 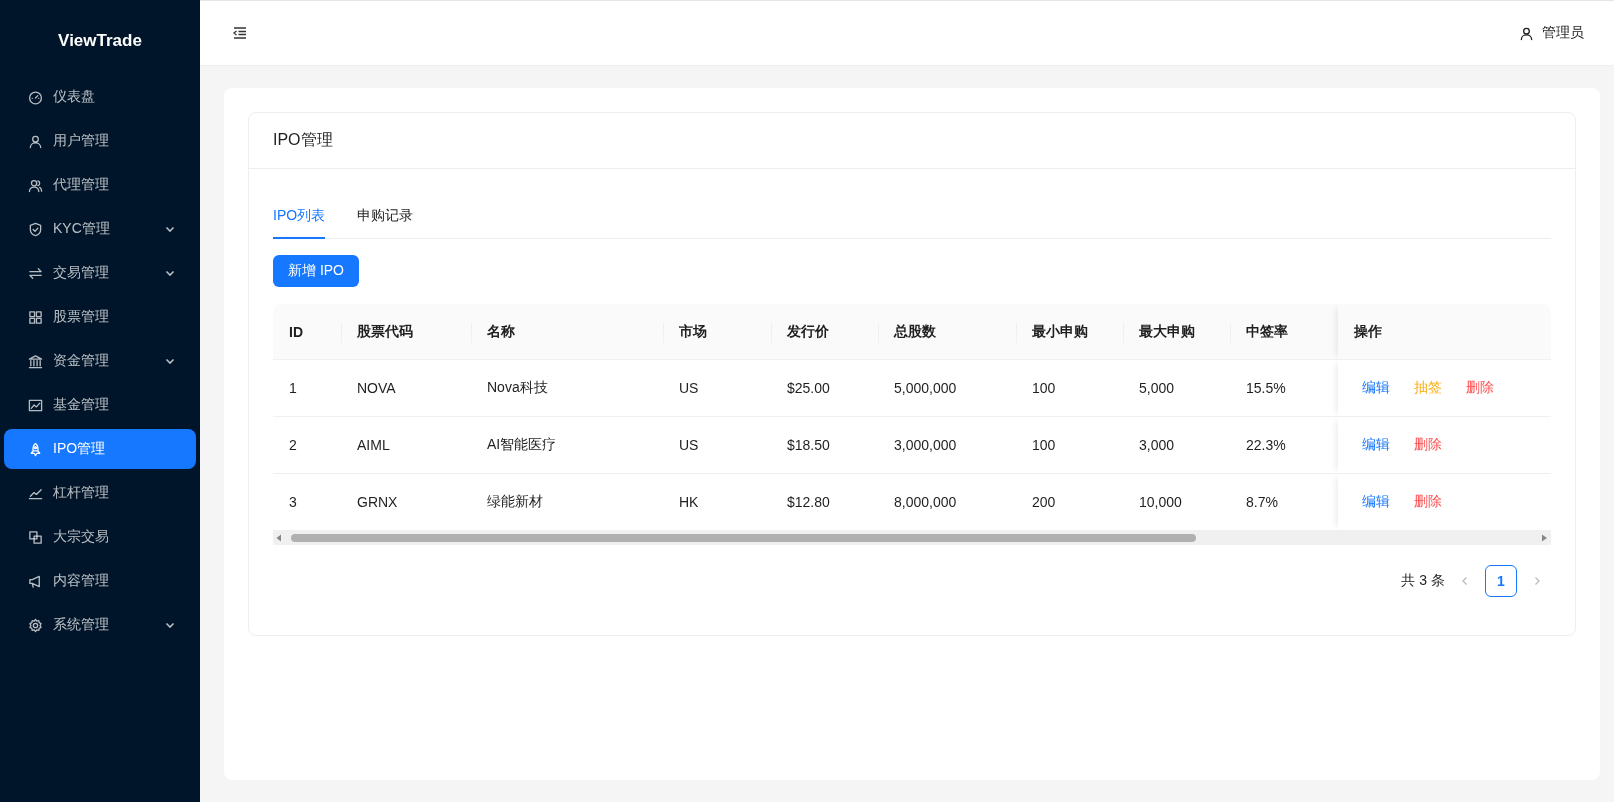 What do you see at coordinates (35, 273) in the screenshot?
I see `swap-icon` at bounding box center [35, 273].